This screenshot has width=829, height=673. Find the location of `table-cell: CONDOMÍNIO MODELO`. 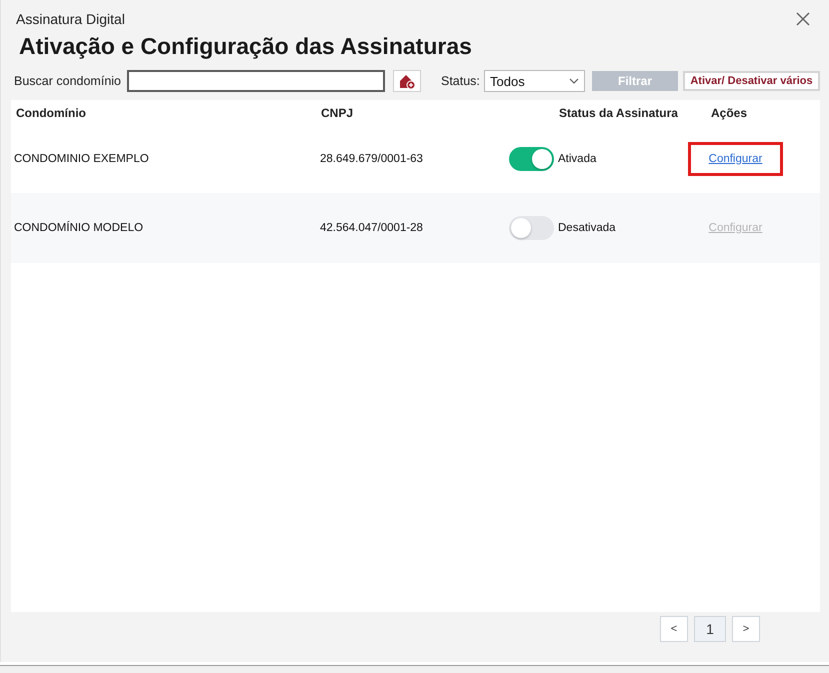

table-cell: CONDOMÍNIO MODELO is located at coordinates (79, 228).